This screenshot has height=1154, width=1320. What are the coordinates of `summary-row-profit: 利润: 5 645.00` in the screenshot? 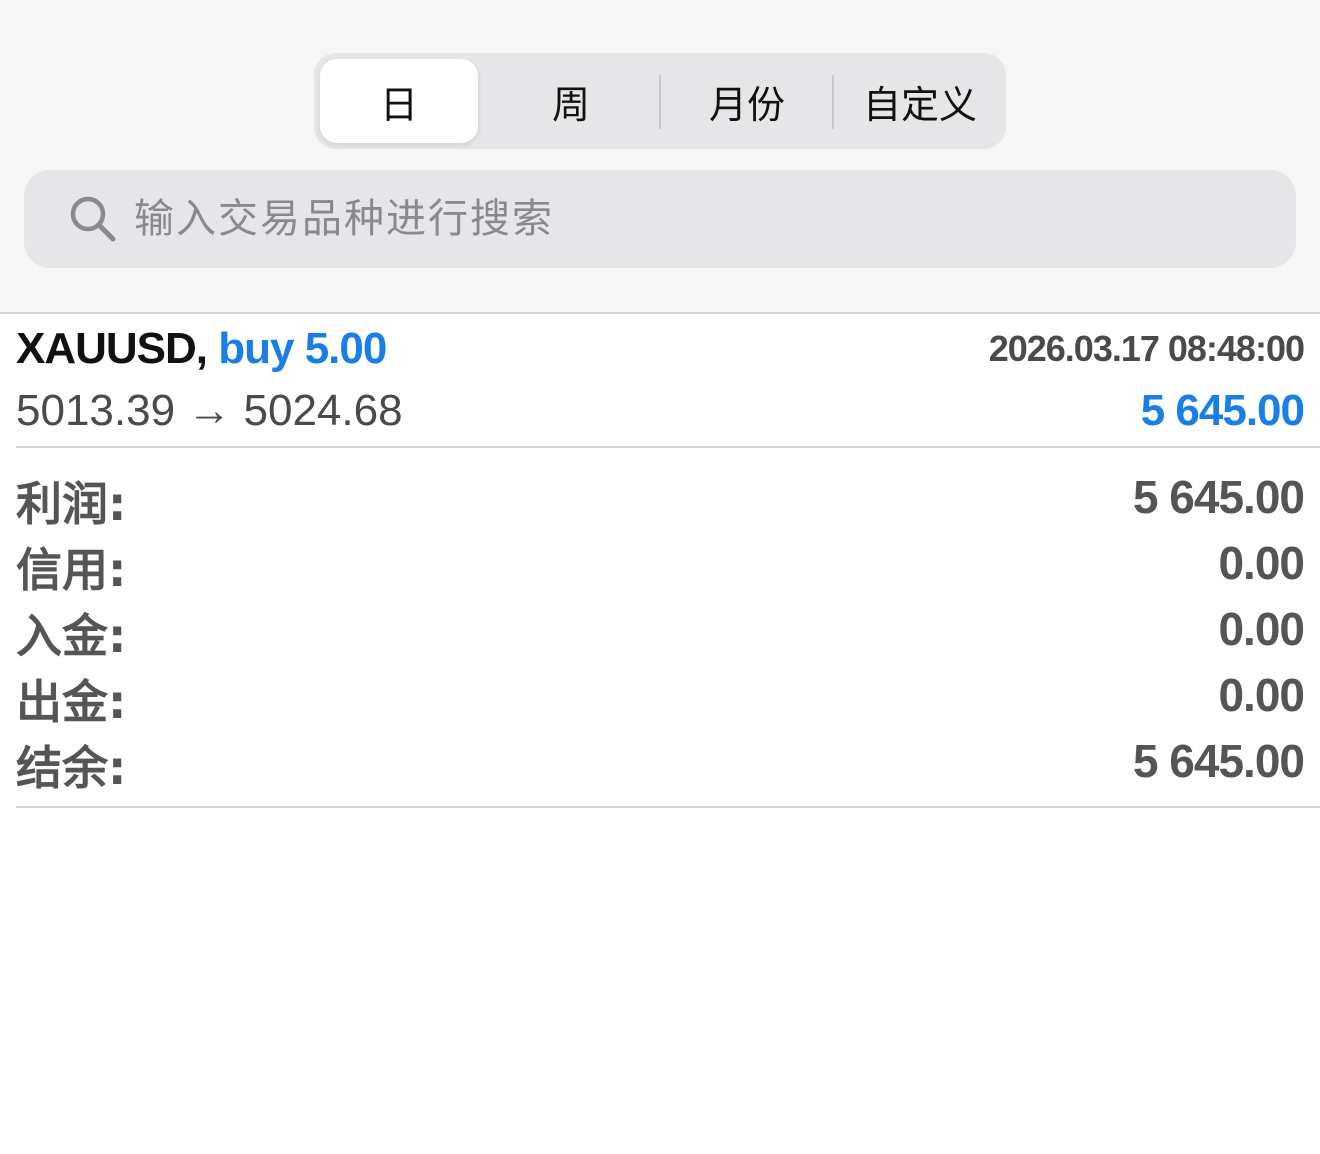 It's located at (660, 497).